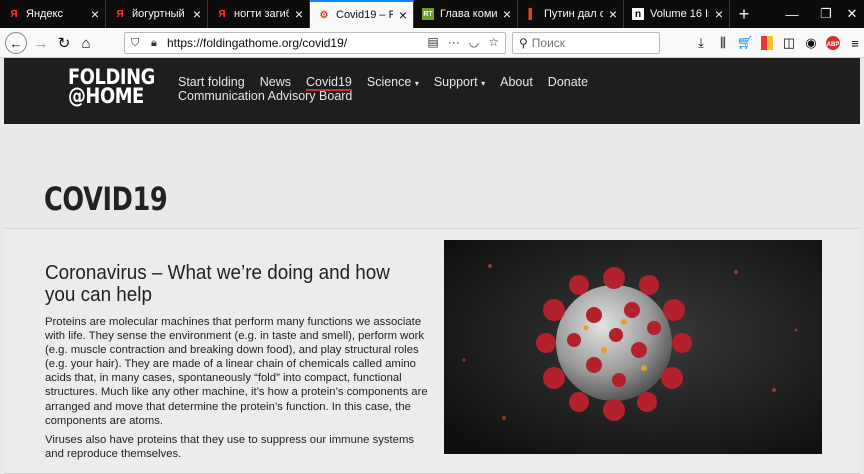 The image size is (864, 474). What do you see at coordinates (723, 43) in the screenshot?
I see `library-icon: ⫼` at bounding box center [723, 43].